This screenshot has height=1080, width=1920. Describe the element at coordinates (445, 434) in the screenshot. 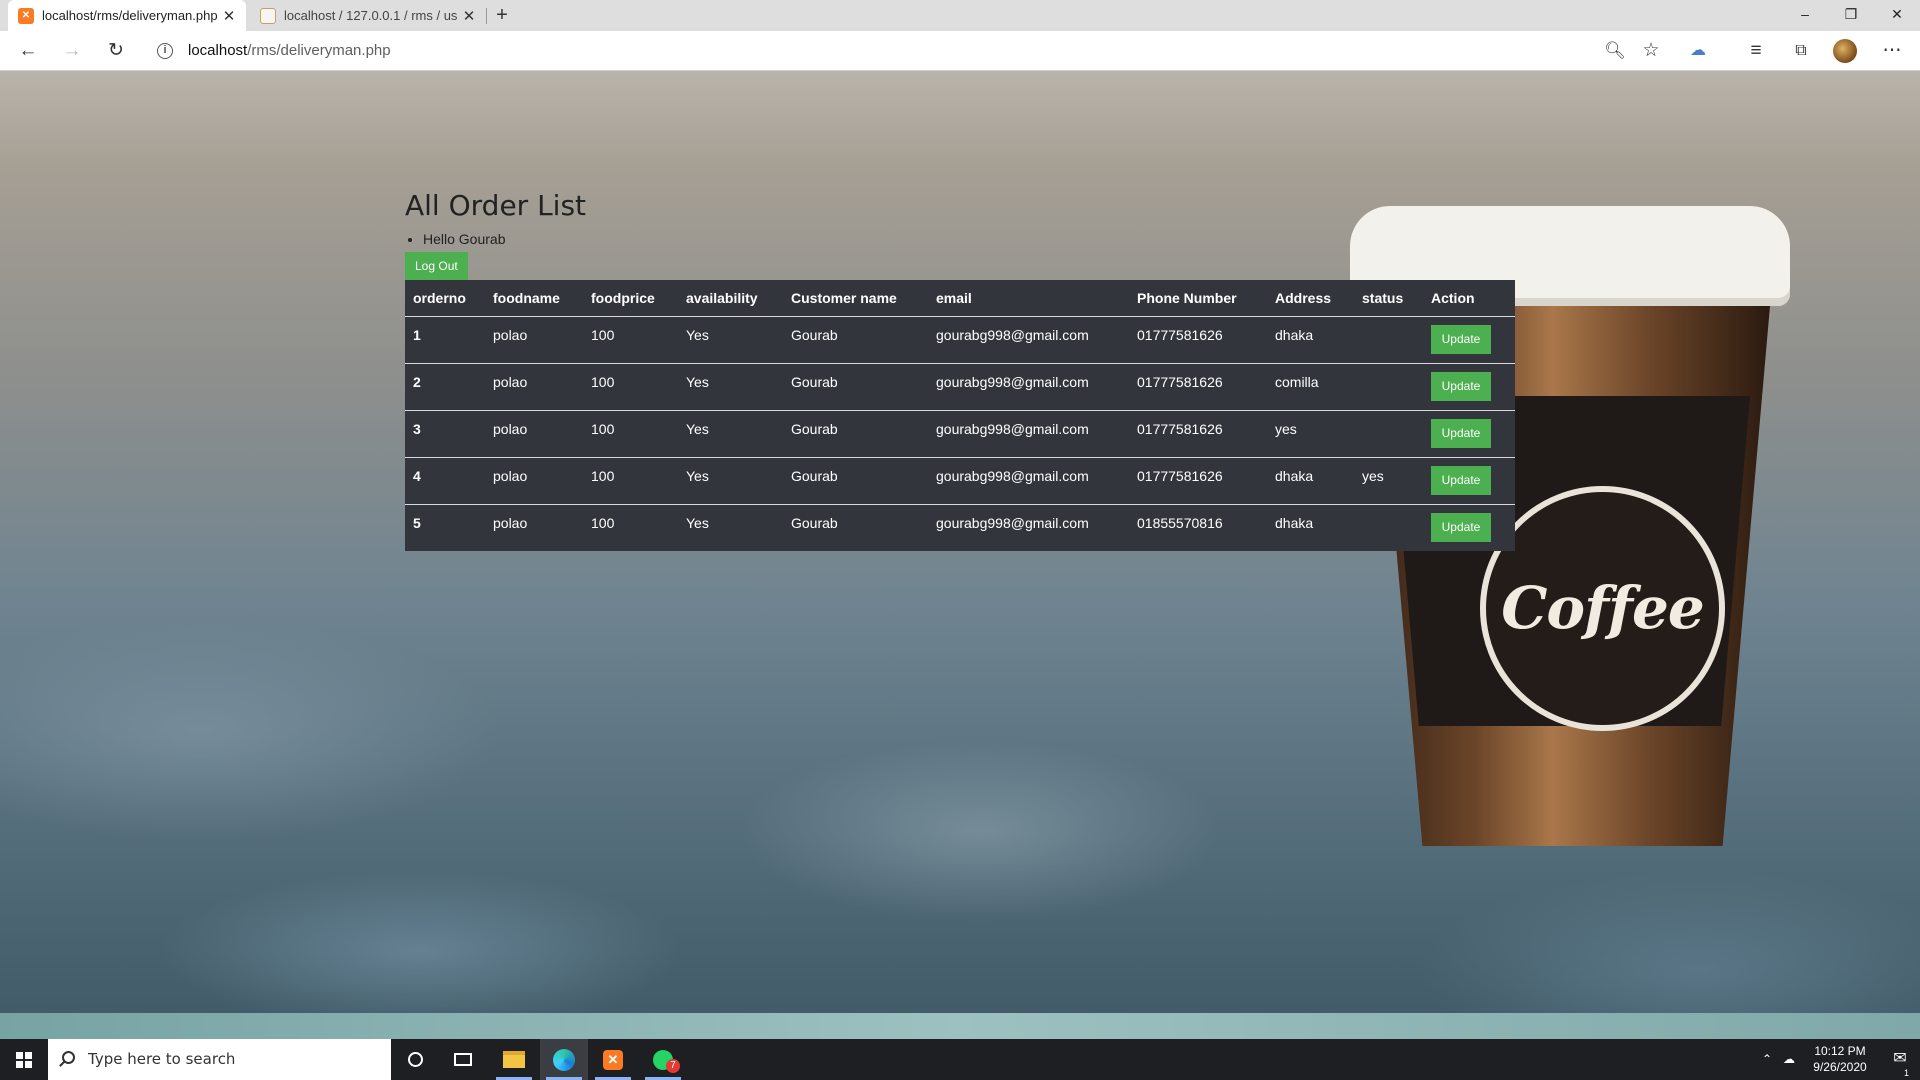

I see `cell-orderno: 3` at that location.